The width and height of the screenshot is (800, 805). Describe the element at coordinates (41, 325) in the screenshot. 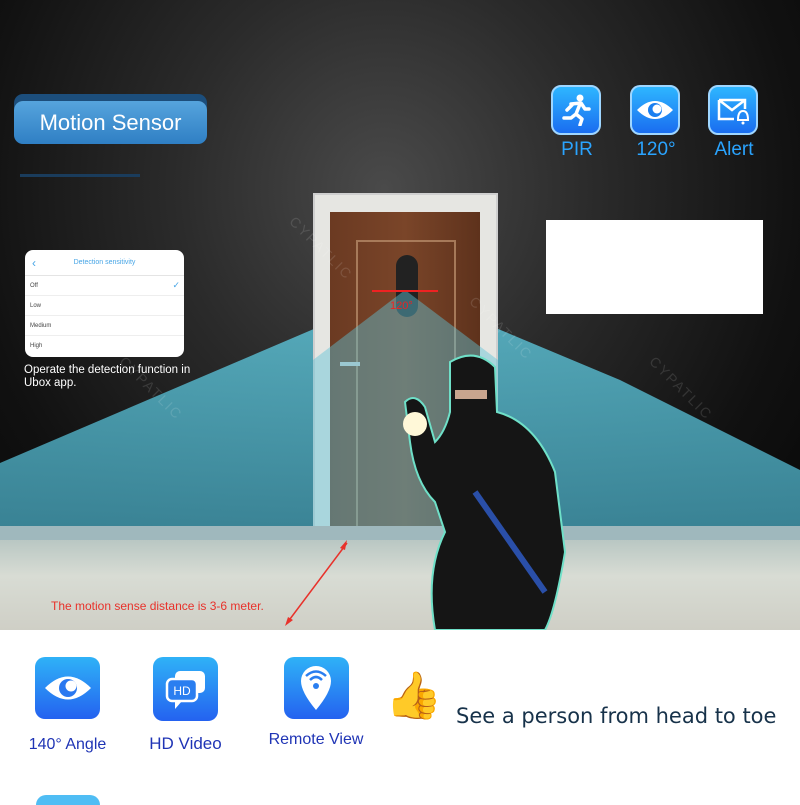

I see `option-label: Medium` at that location.